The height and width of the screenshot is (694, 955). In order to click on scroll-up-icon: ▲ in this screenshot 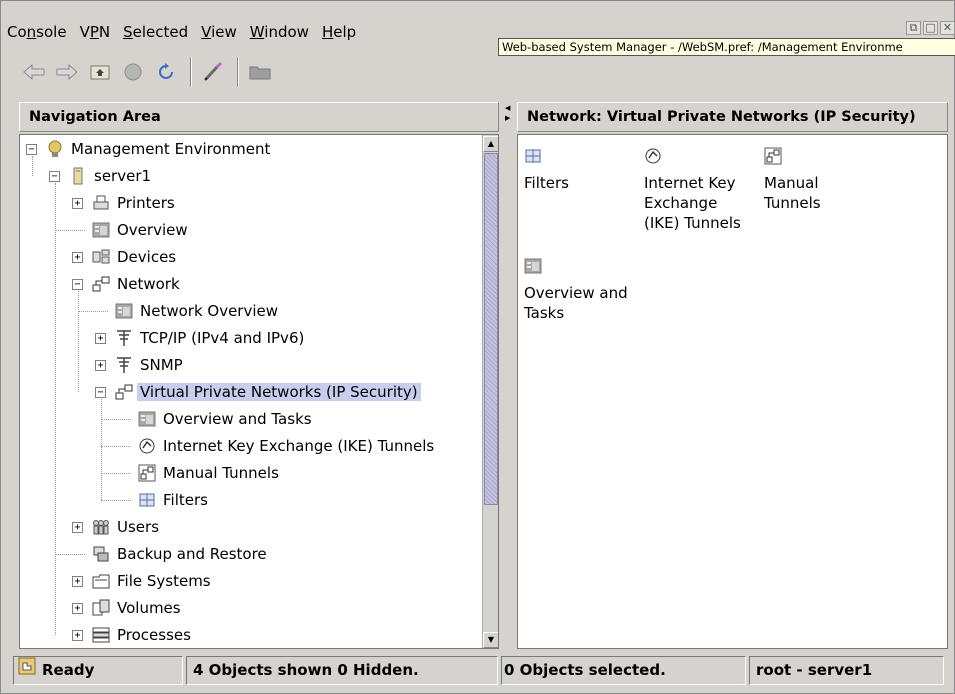, I will do `click(490, 144)`.